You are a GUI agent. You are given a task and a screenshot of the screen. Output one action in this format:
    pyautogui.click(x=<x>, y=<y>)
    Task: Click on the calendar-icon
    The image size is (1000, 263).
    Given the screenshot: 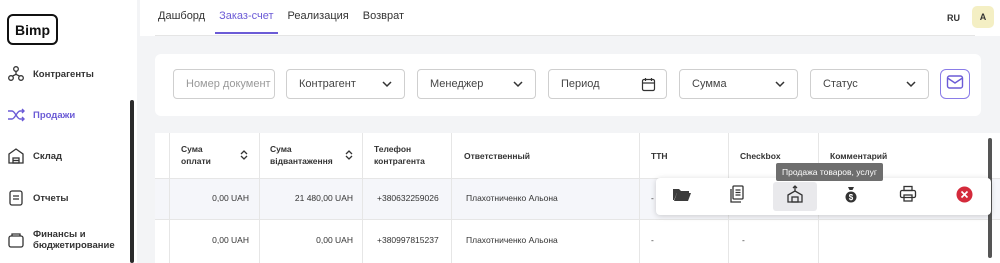 What is the action you would take?
    pyautogui.click(x=648, y=86)
    